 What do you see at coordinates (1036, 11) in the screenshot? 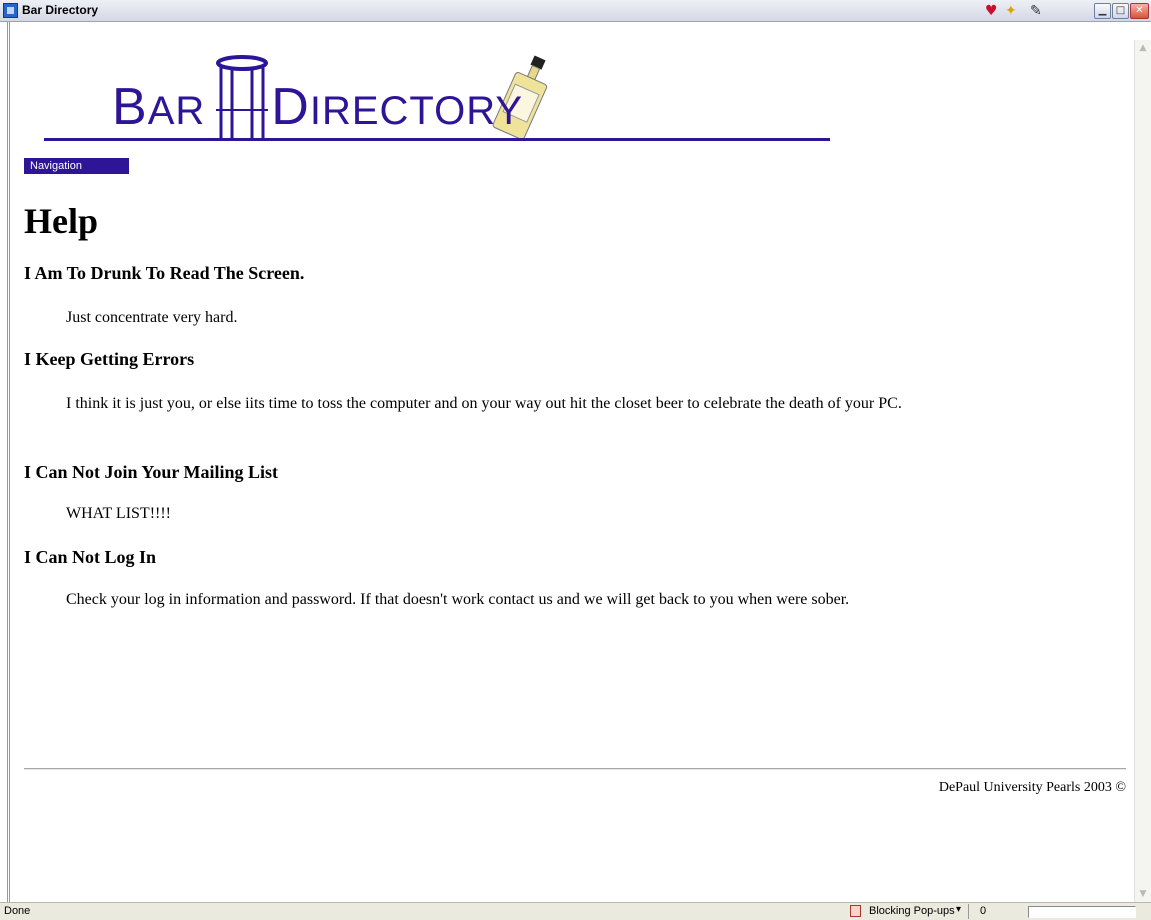
I see `edit-icon: ✎` at bounding box center [1036, 11].